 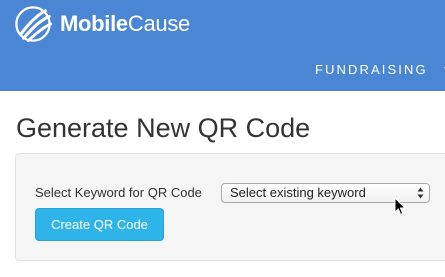 I want to click on brand-logo: MobileCause, so click(x=102, y=24).